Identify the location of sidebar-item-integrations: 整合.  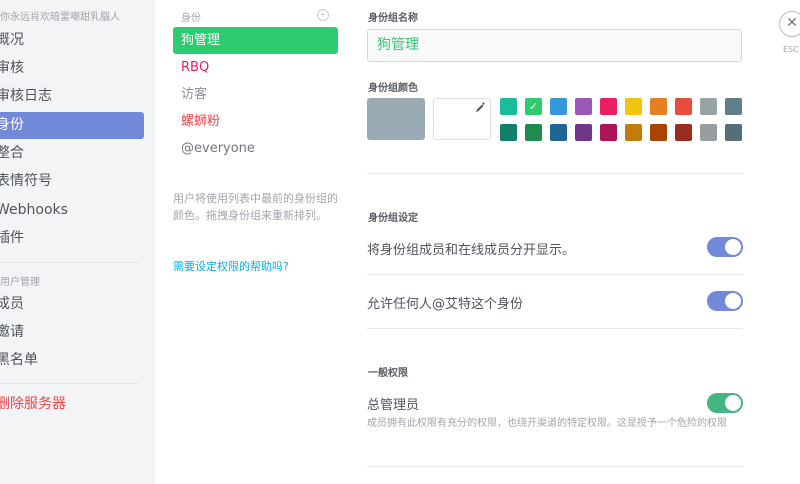
(72, 153).